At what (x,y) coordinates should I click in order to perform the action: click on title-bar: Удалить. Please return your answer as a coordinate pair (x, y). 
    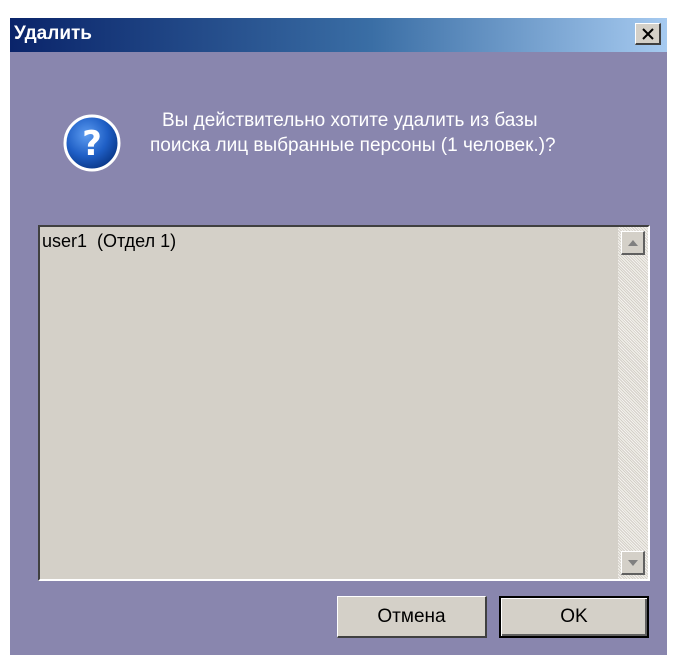
    Looking at the image, I should click on (338, 35).